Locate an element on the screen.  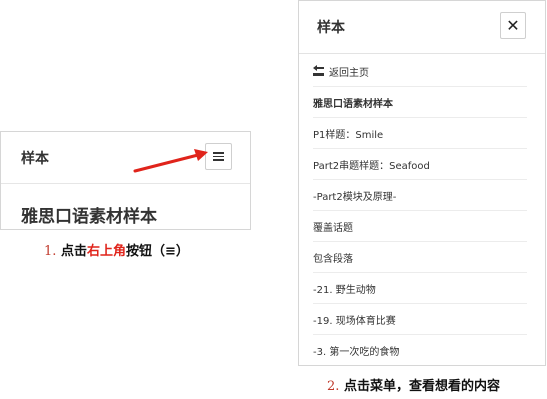
panel-brand: 样本 is located at coordinates (331, 28).